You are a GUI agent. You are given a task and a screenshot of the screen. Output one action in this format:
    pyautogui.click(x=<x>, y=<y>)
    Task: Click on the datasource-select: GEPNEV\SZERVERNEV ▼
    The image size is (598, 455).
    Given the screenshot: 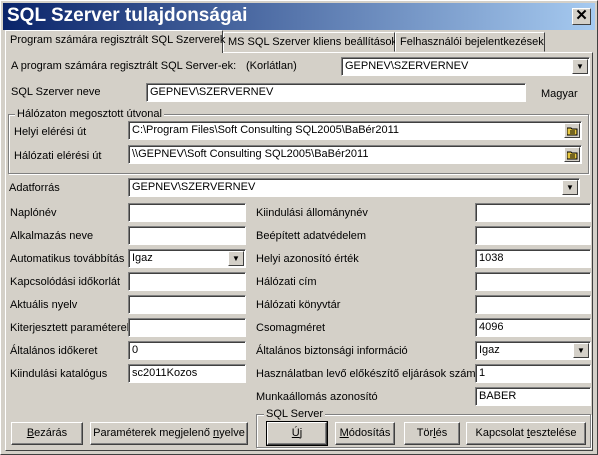 What is the action you would take?
    pyautogui.click(x=354, y=187)
    